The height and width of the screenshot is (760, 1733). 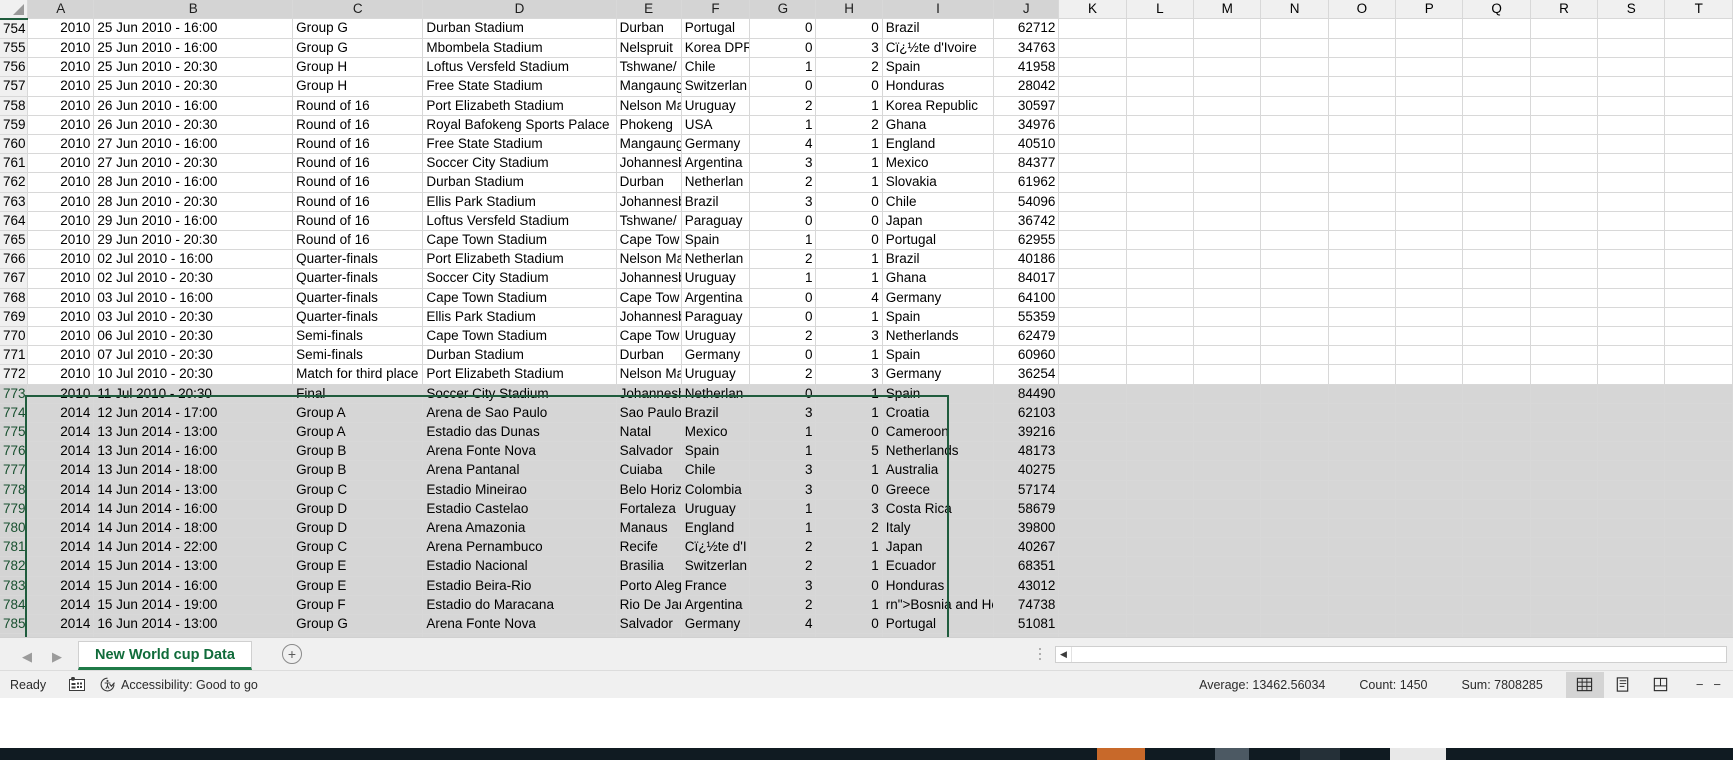 What do you see at coordinates (519, 624) in the screenshot?
I see `cell-D785: Arena Fonte Nova` at bounding box center [519, 624].